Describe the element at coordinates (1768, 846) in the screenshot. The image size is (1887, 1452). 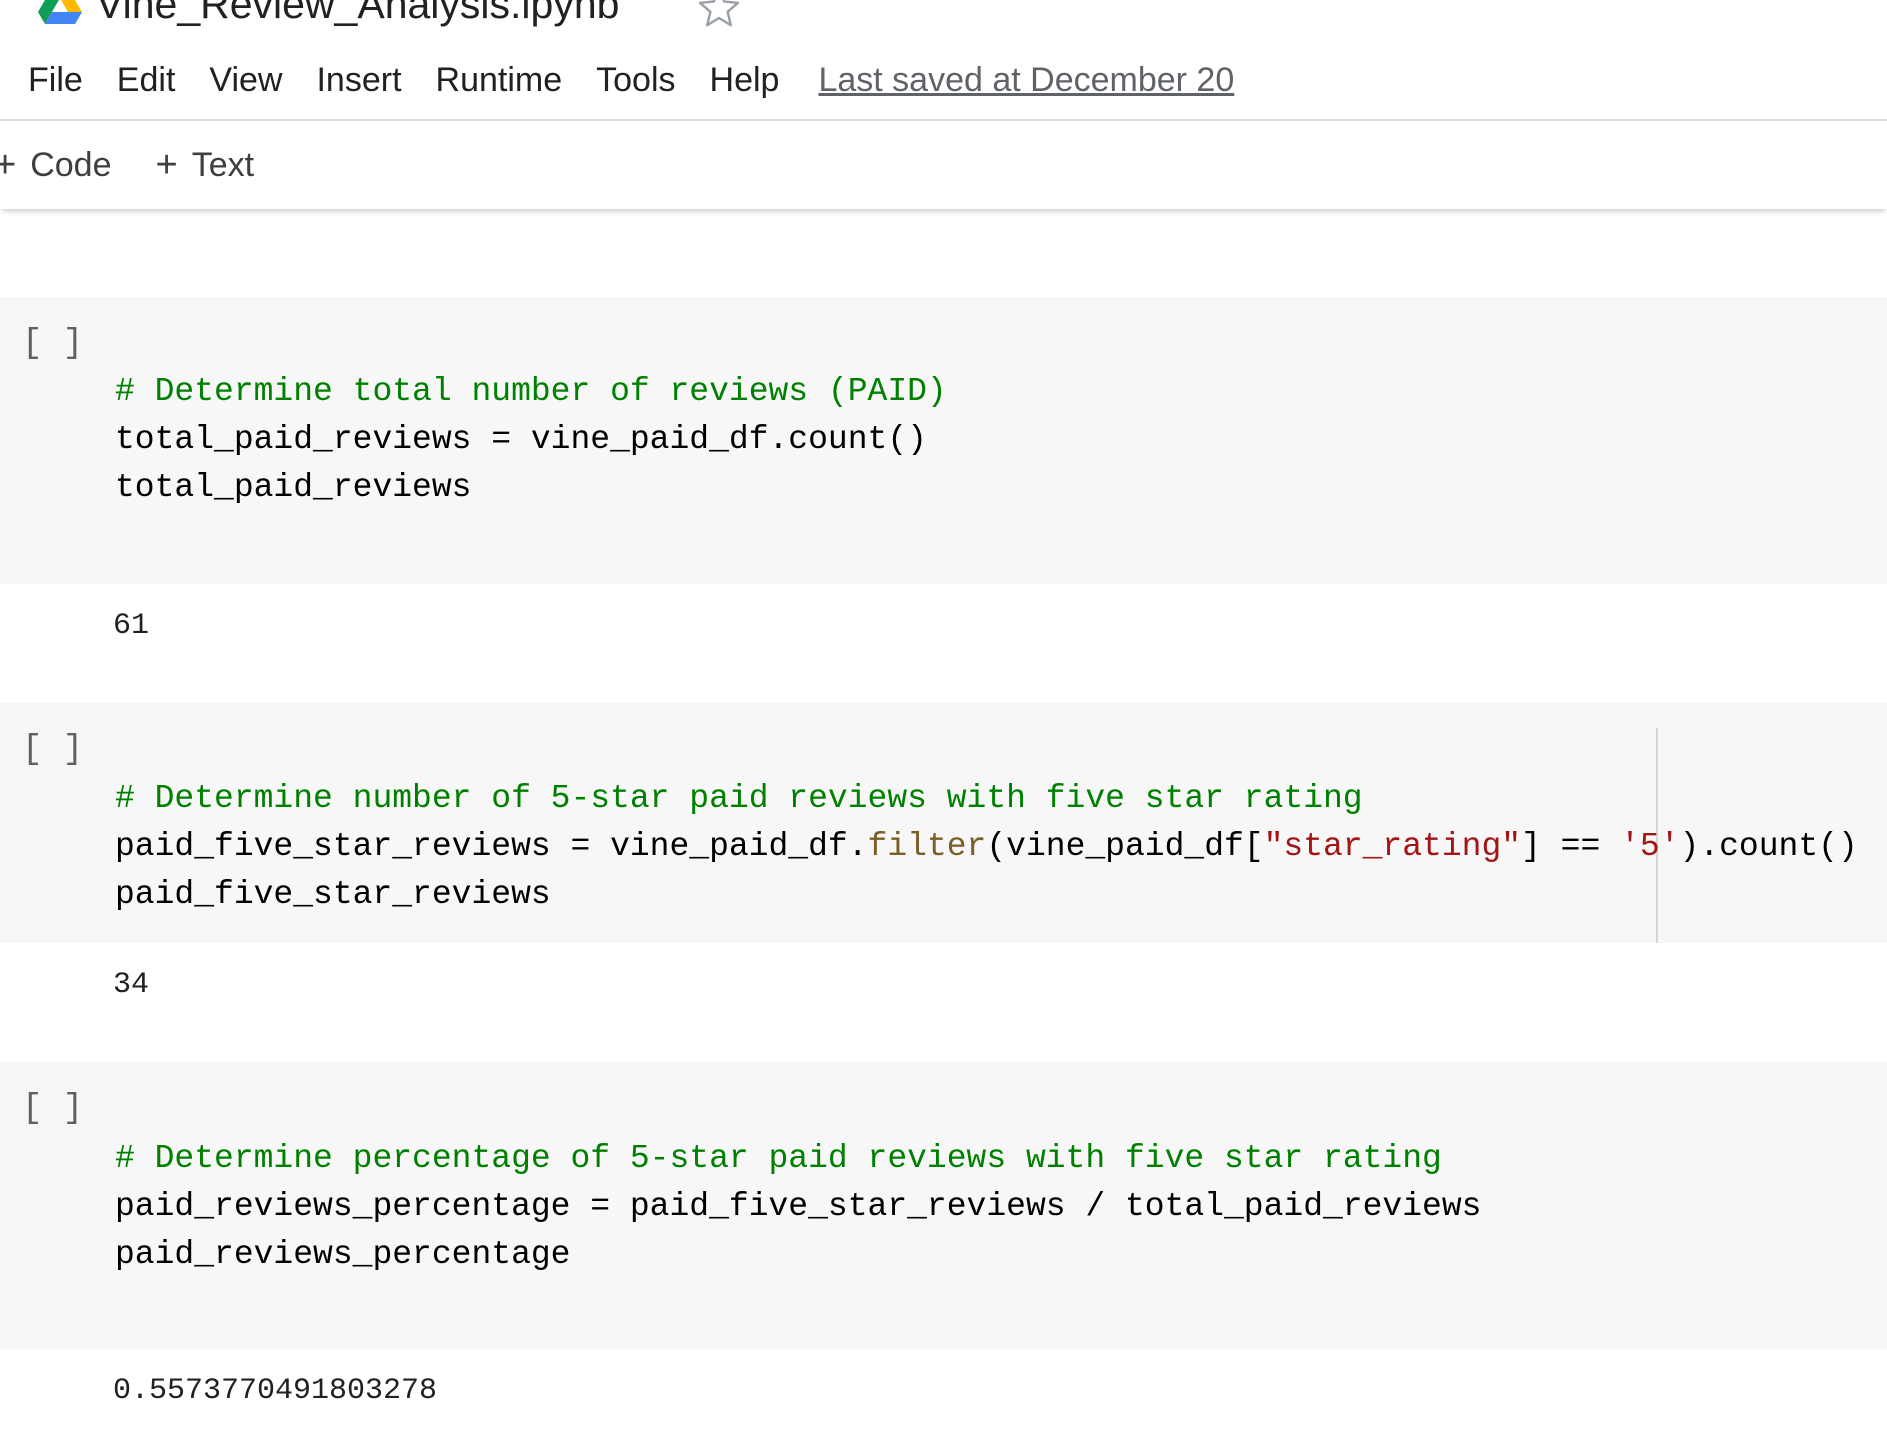
I see `code-line: ).count()` at that location.